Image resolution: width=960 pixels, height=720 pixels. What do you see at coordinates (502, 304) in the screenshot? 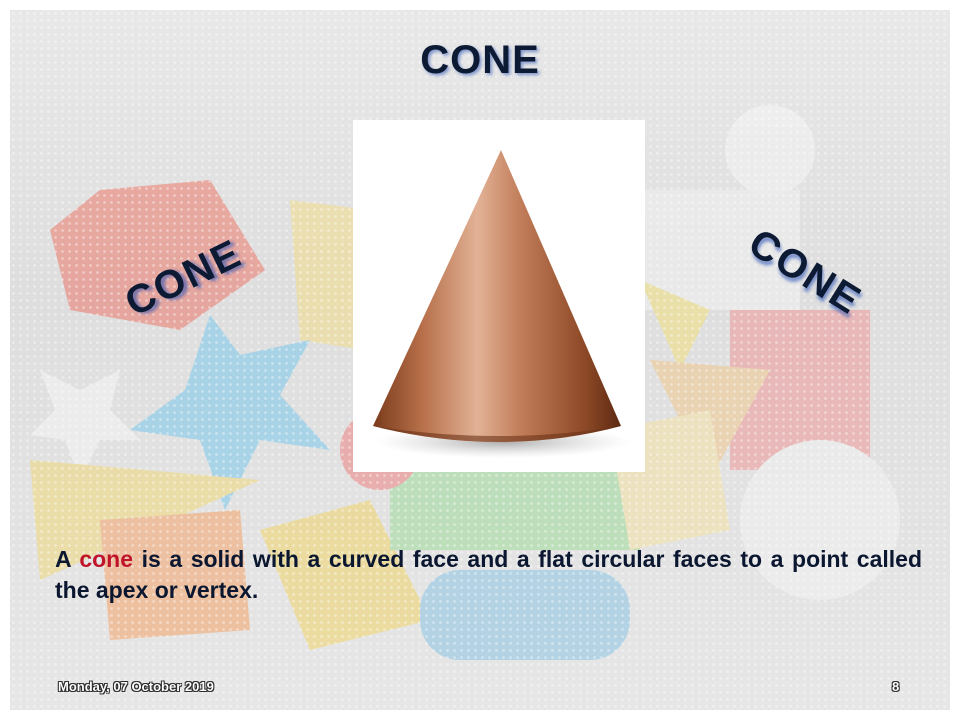
I see `cone-illustration` at bounding box center [502, 304].